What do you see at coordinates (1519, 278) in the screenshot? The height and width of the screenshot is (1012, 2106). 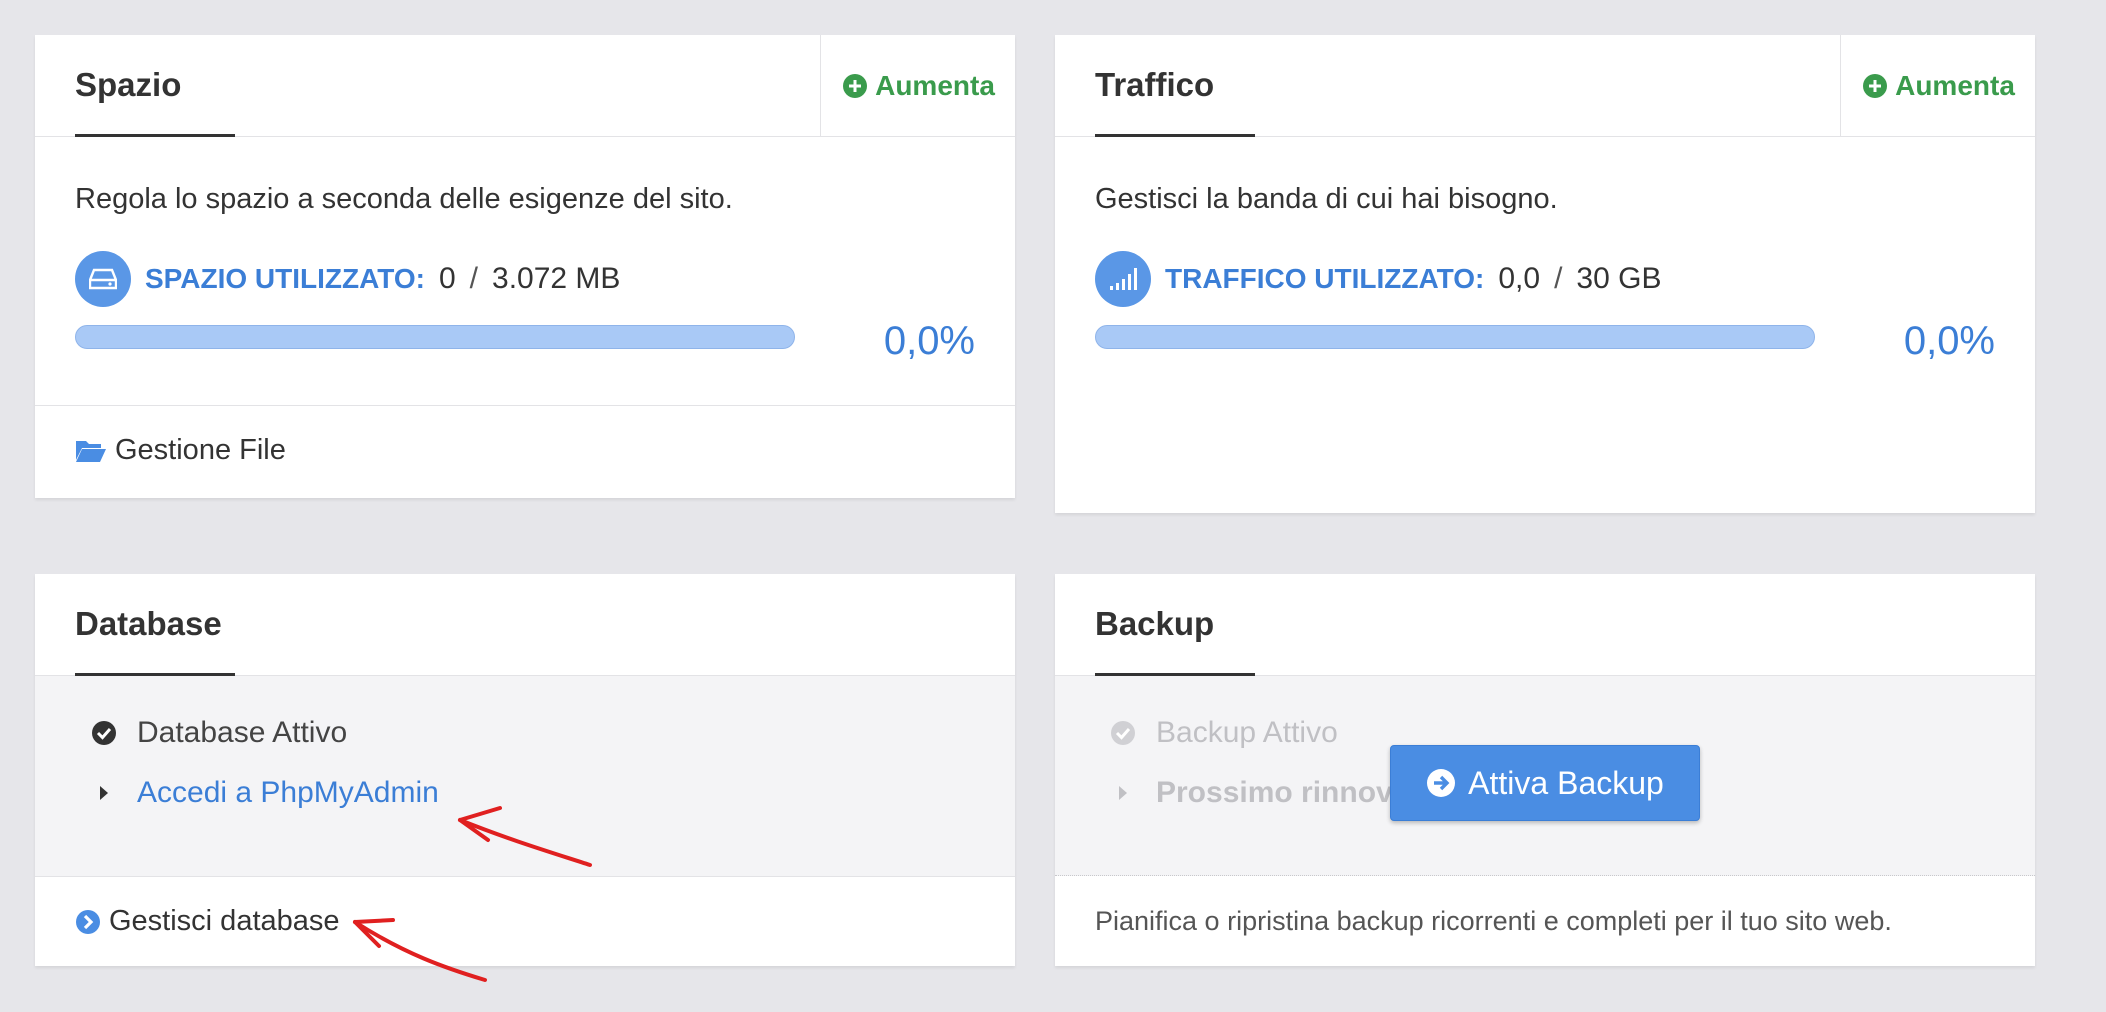 I see `traffic-used-value: 0,0` at bounding box center [1519, 278].